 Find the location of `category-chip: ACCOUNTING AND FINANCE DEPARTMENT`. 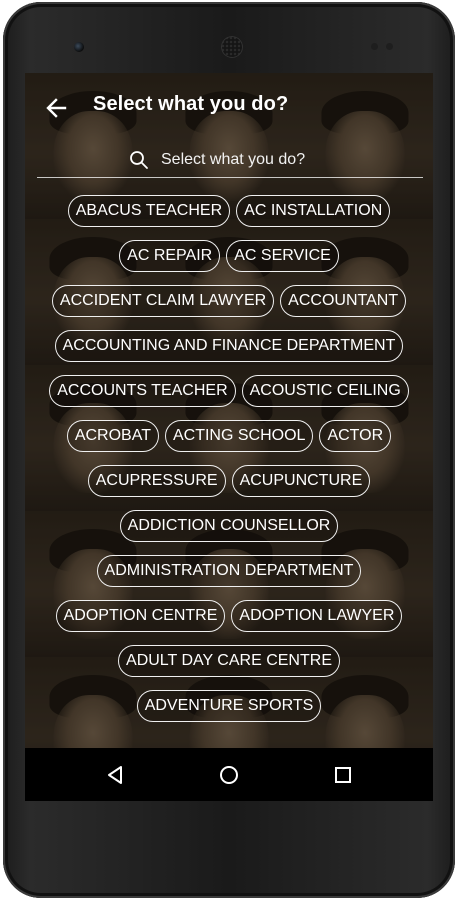

category-chip: ACCOUNTING AND FINANCE DEPARTMENT is located at coordinates (229, 346).